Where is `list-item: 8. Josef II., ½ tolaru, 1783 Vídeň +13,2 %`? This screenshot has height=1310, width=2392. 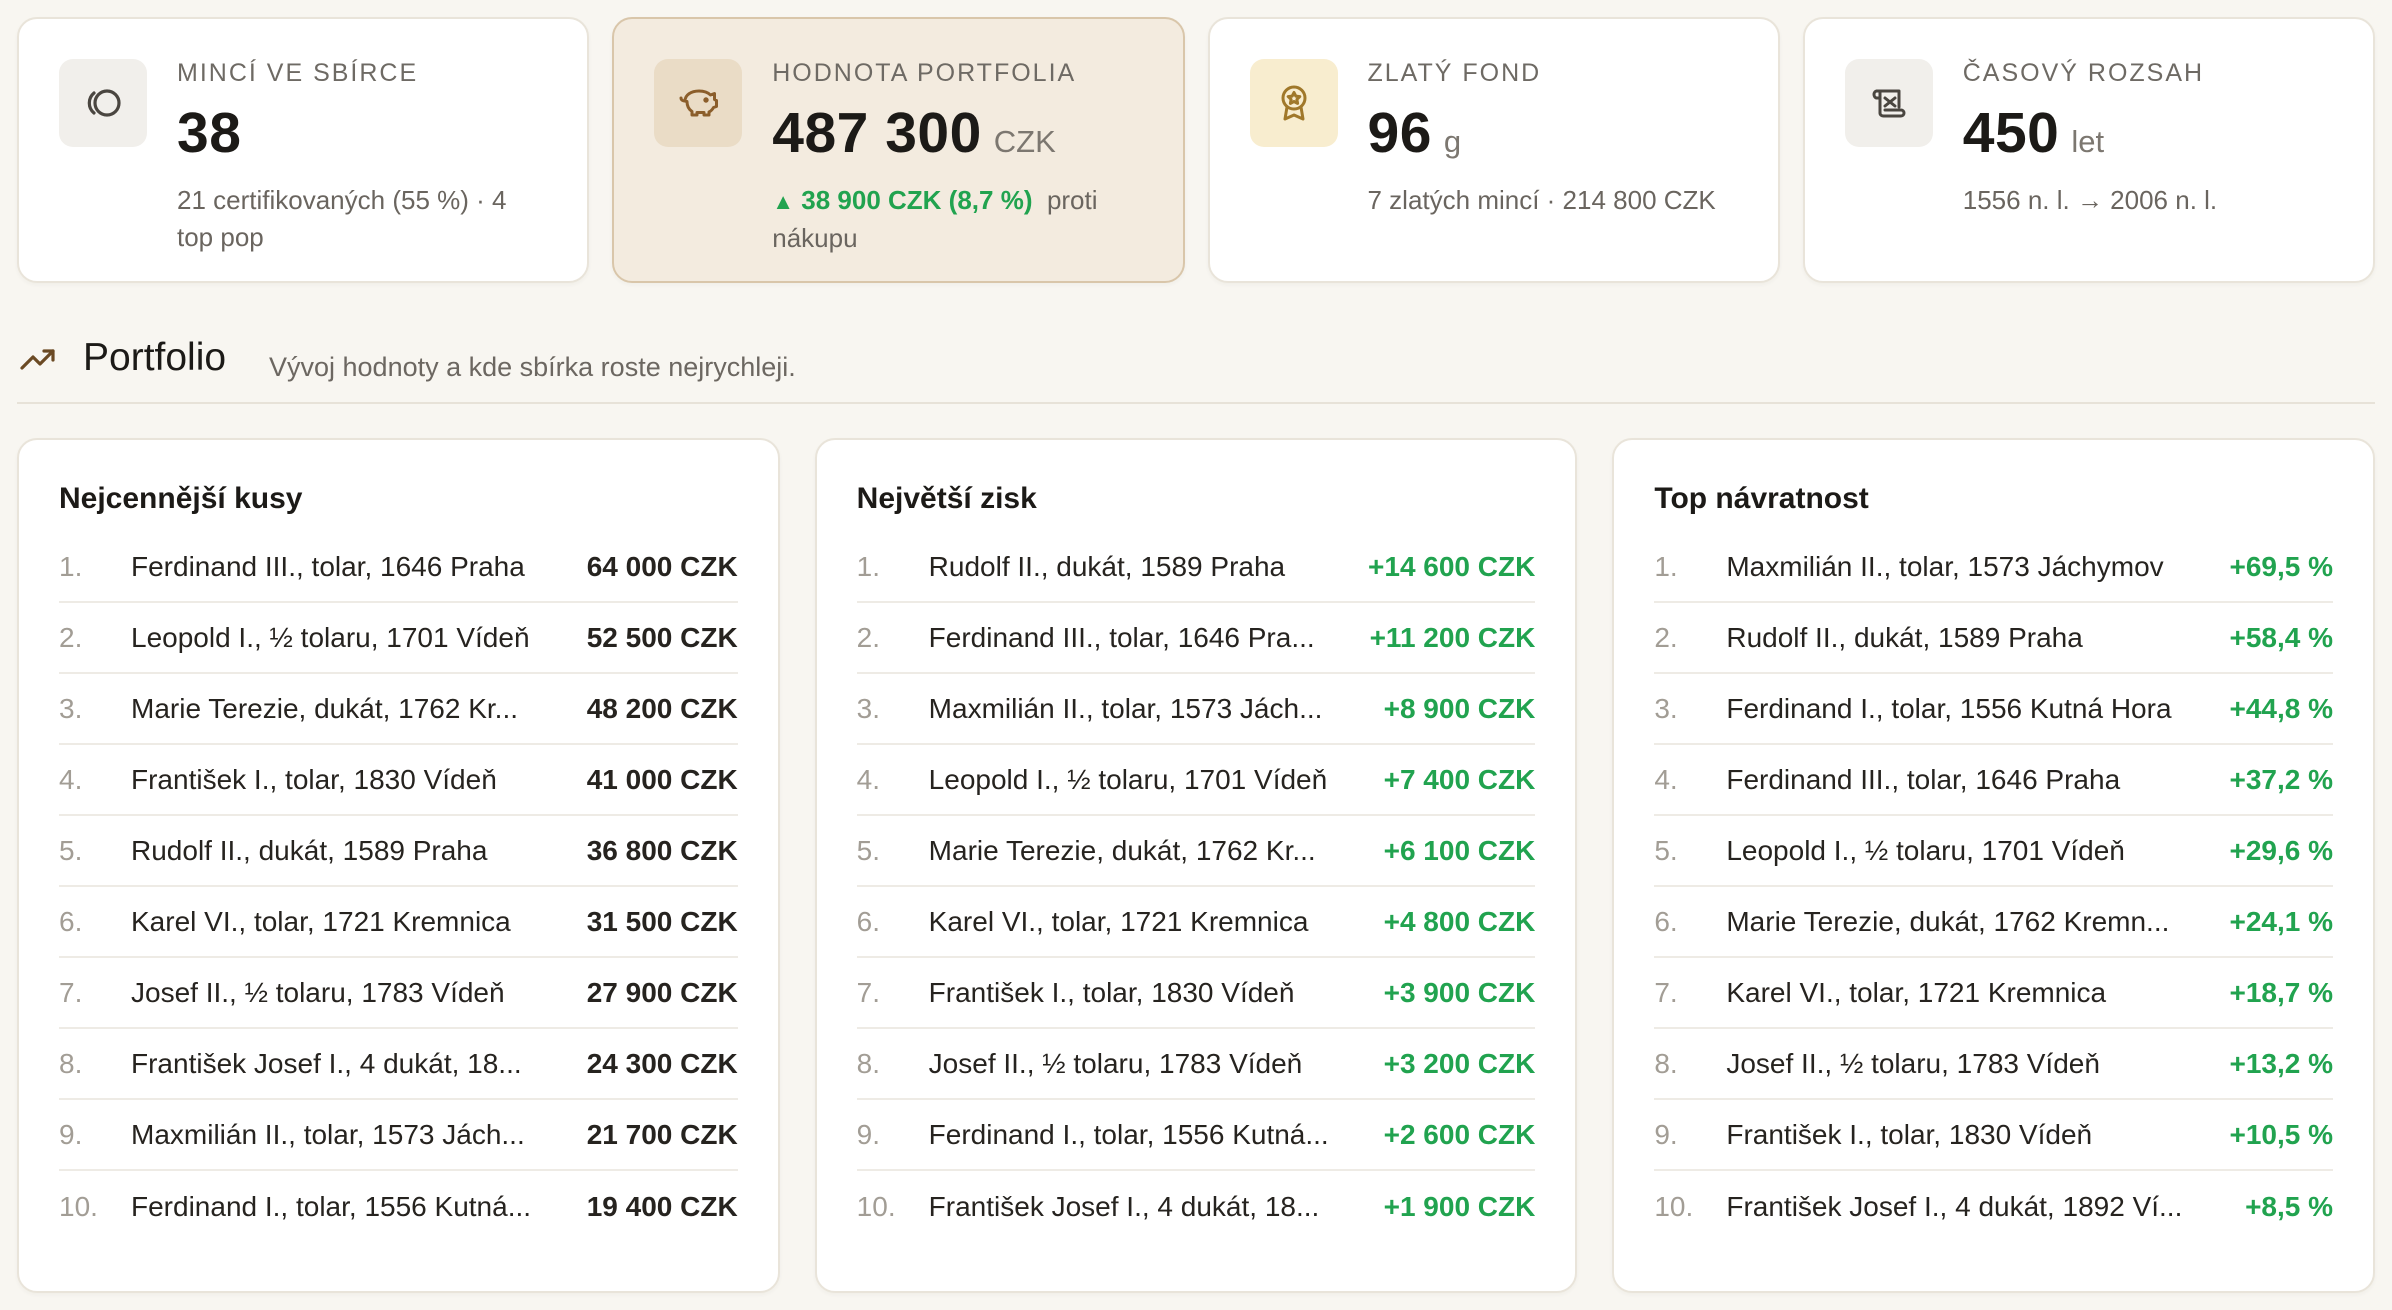
list-item: 8. Josef II., ½ tolaru, 1783 Vídeň +13,2 % is located at coordinates (1994, 1064).